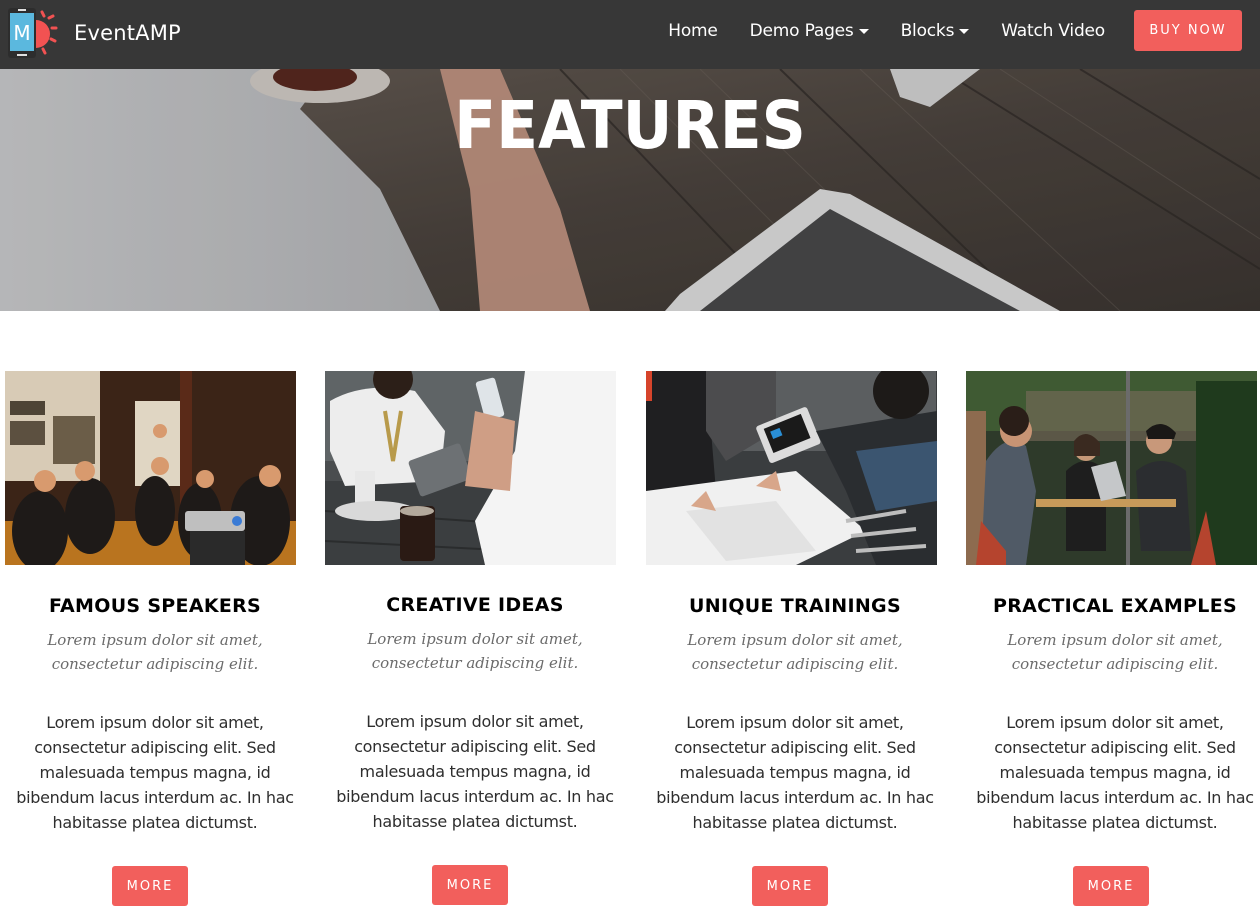  I want to click on nav-home-label: Home, so click(693, 30).